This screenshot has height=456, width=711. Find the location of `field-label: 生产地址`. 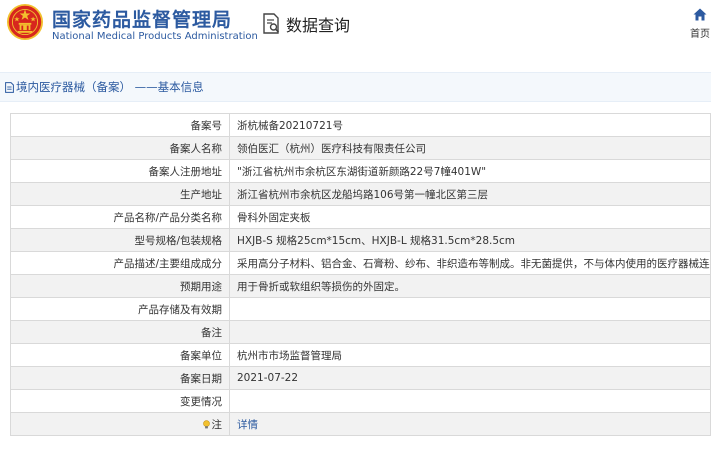

field-label: 生产地址 is located at coordinates (120, 194).